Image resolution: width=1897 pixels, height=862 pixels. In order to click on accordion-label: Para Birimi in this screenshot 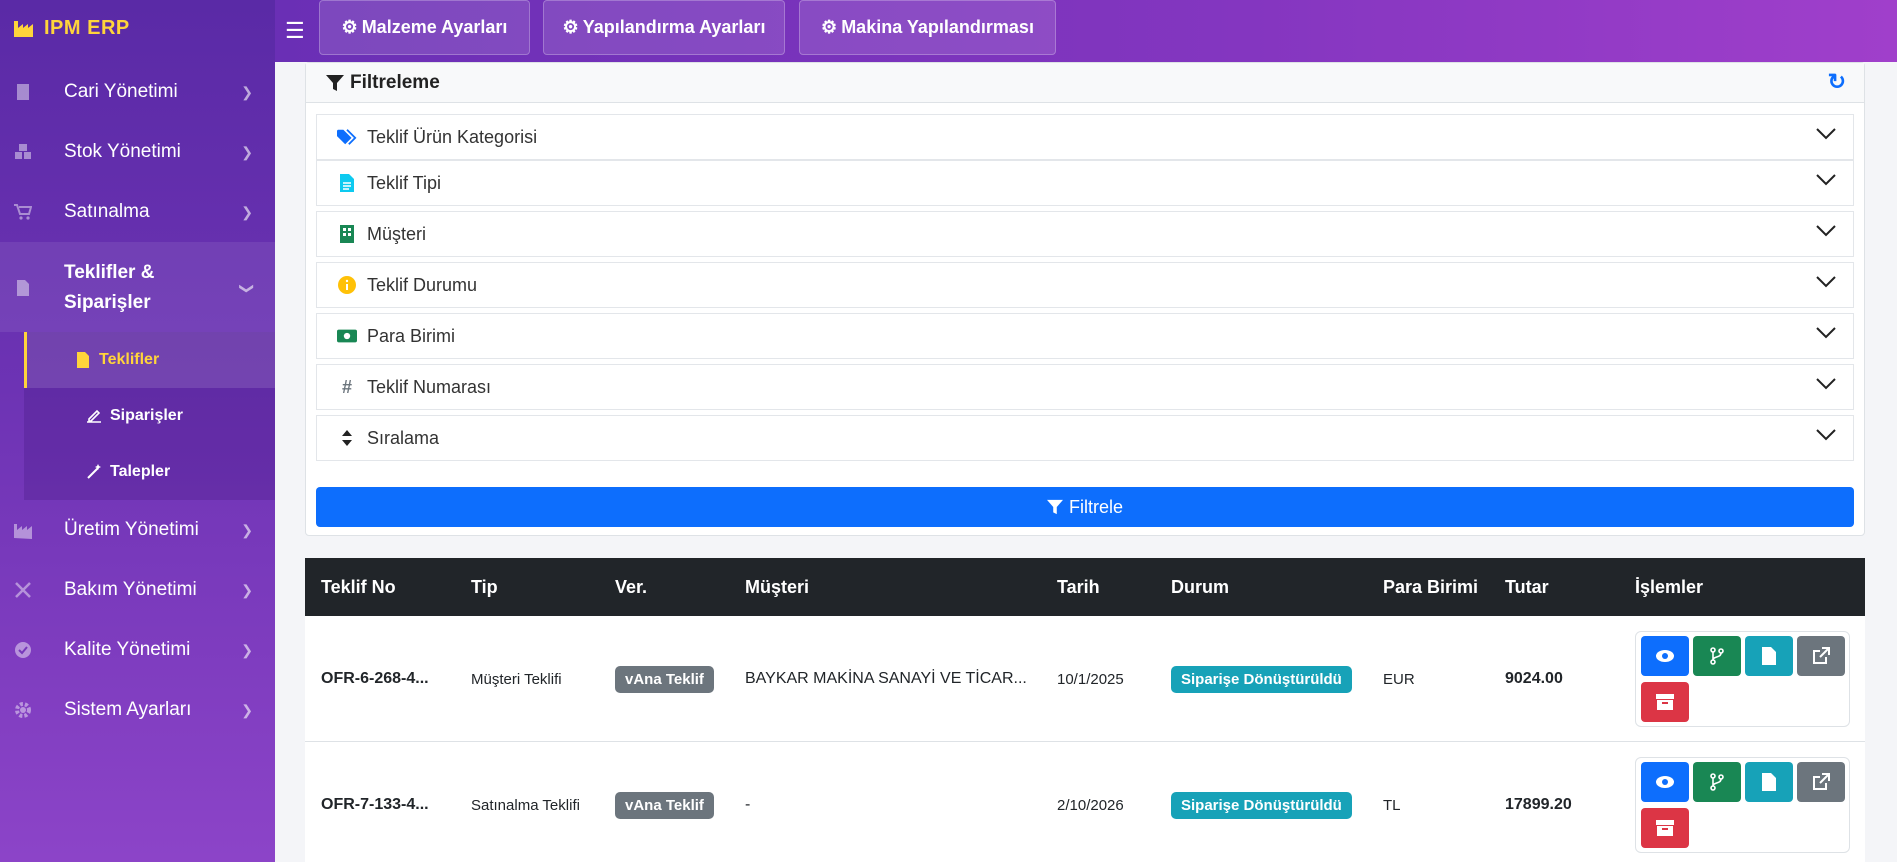, I will do `click(411, 335)`.